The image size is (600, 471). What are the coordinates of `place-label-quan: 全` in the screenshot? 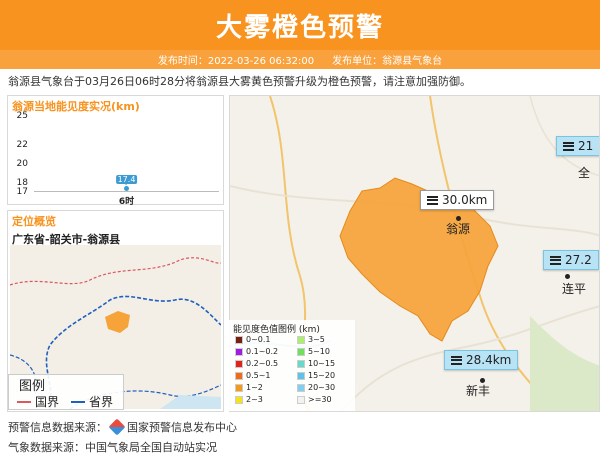 It's located at (584, 173).